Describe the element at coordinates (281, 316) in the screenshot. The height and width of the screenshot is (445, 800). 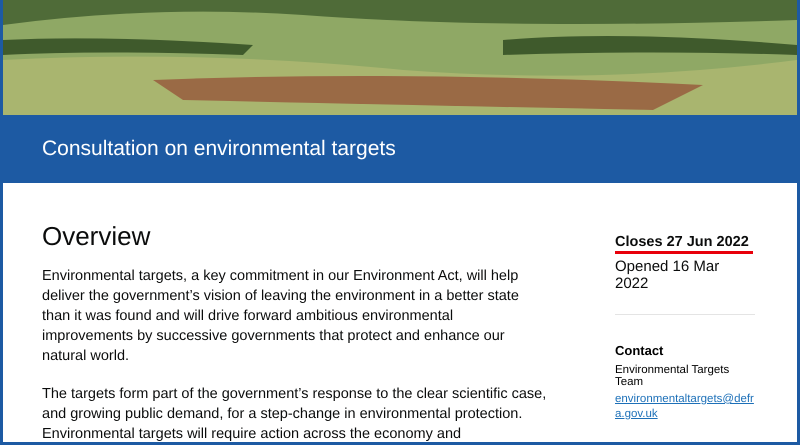
I see `body-paragraph: Environmental targets, a key commitment in our Environment Act, will help deliver the government’s vision of leaving the environment in a better state than it was found and will drive forward ambitious environmental improvements by successive governments that protect and enhance our natural world.` at that location.